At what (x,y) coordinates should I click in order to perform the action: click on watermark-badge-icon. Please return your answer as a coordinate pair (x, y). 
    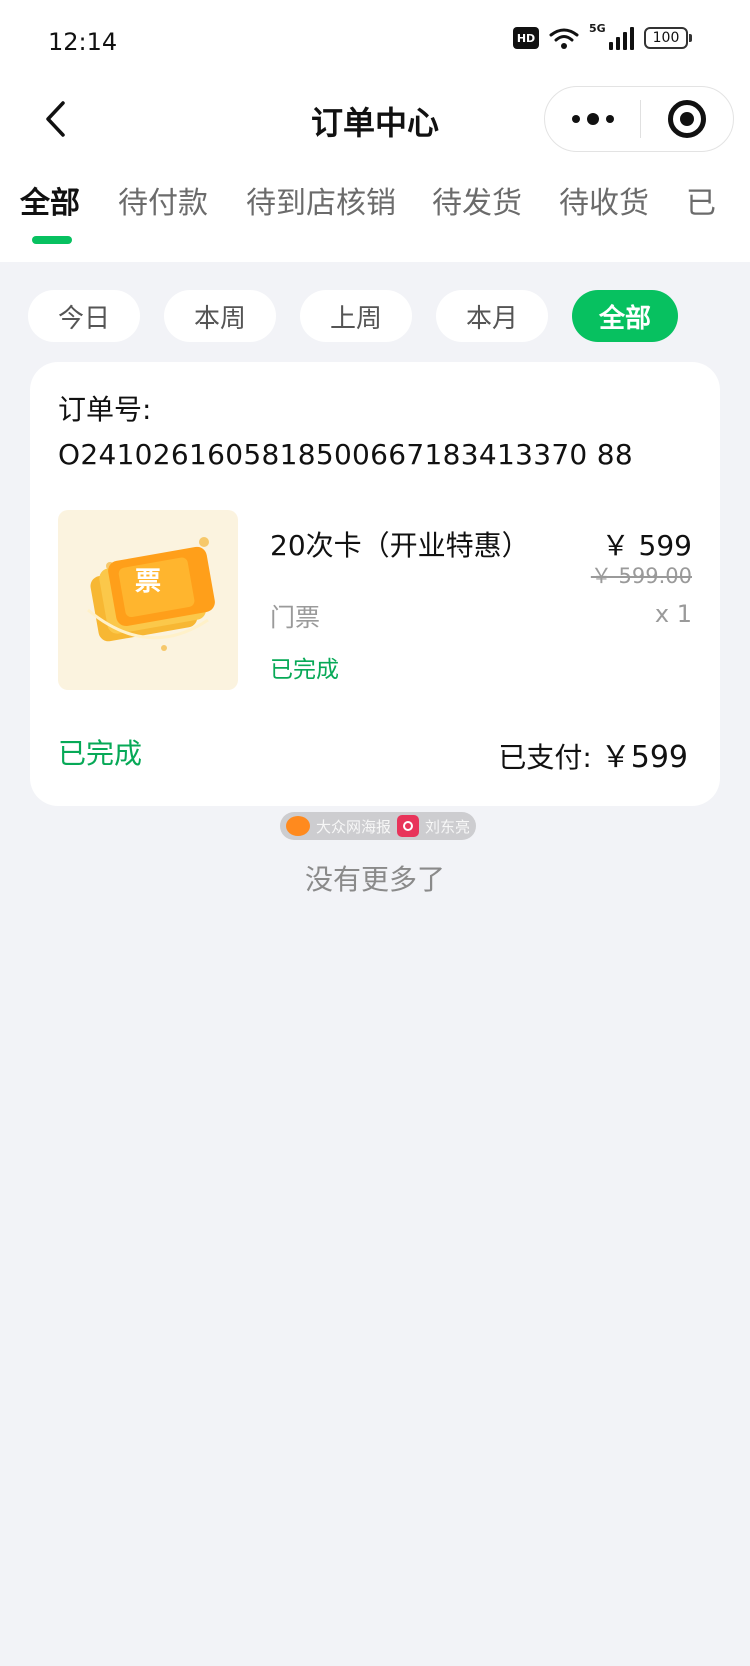
    Looking at the image, I should click on (408, 826).